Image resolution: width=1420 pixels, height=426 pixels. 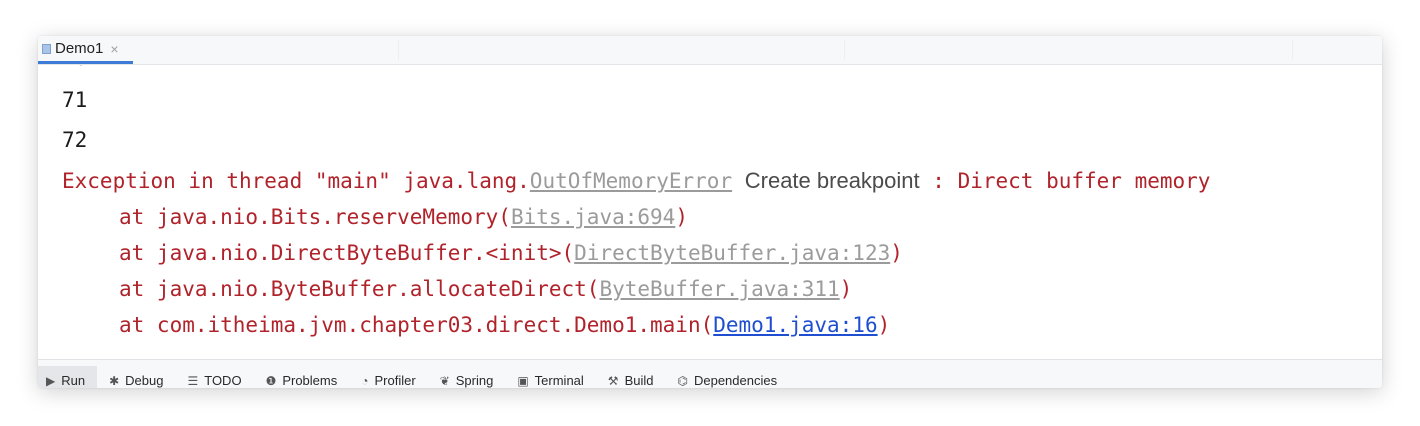 I want to click on tool-label: Terminal, so click(x=559, y=380).